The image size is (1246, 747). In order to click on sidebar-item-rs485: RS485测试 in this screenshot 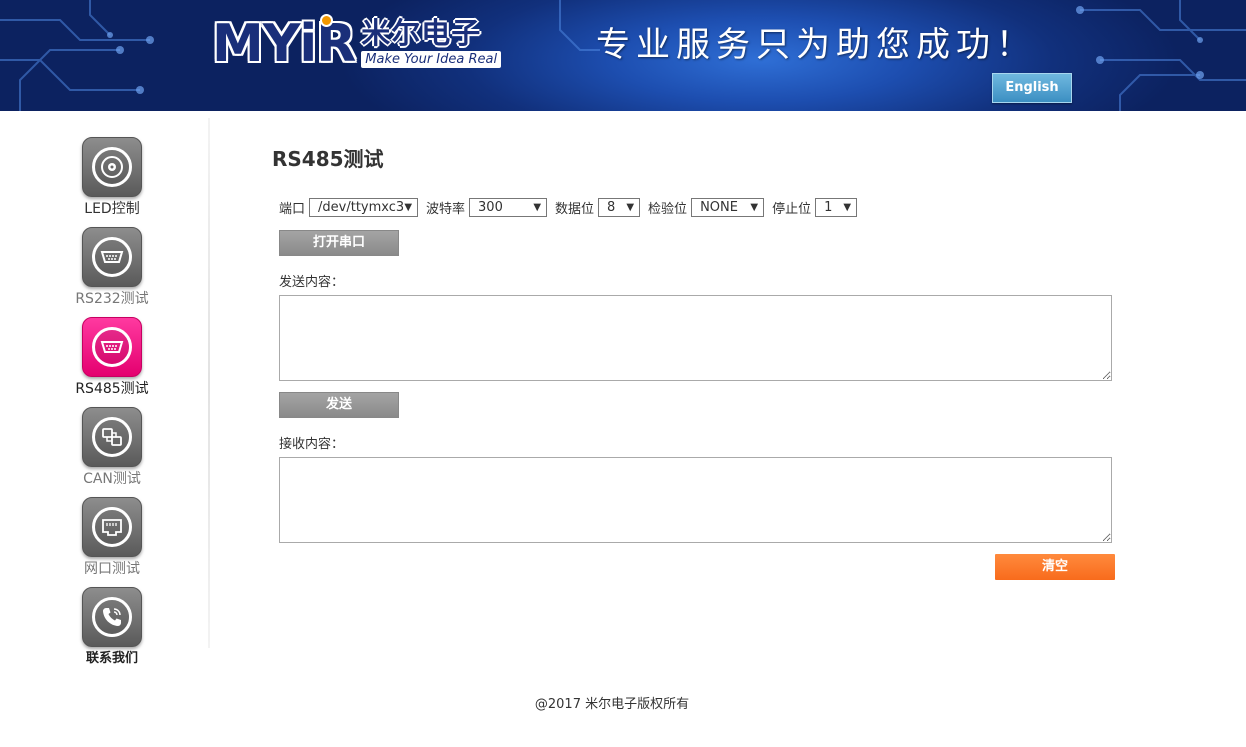, I will do `click(112, 362)`.